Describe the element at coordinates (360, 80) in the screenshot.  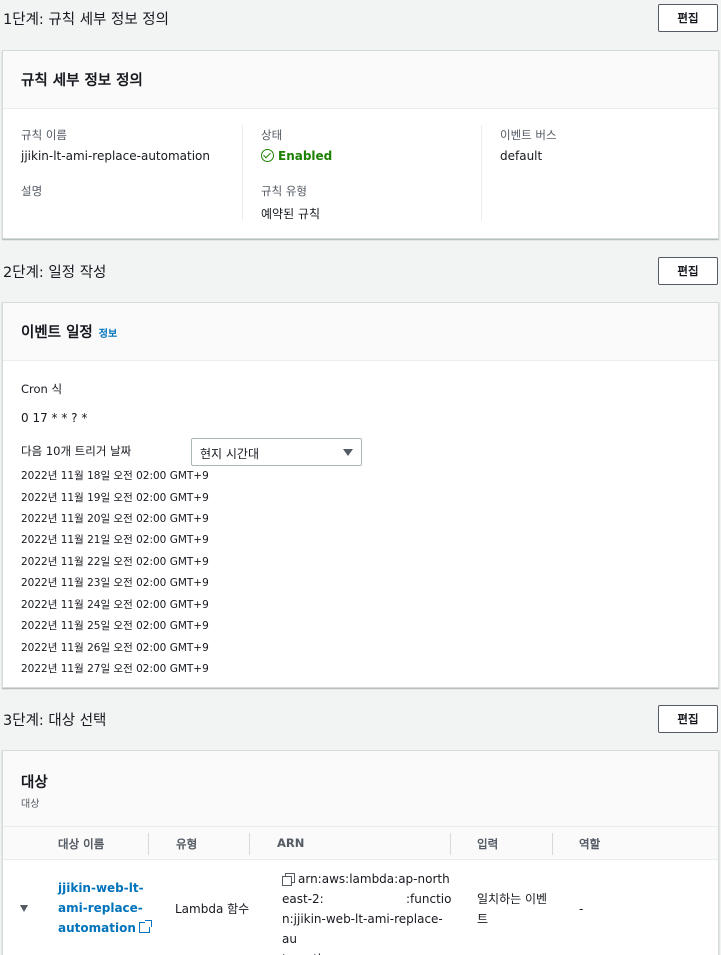
I see `rule-details-card-header: 규칙 세부 정보 정의` at that location.